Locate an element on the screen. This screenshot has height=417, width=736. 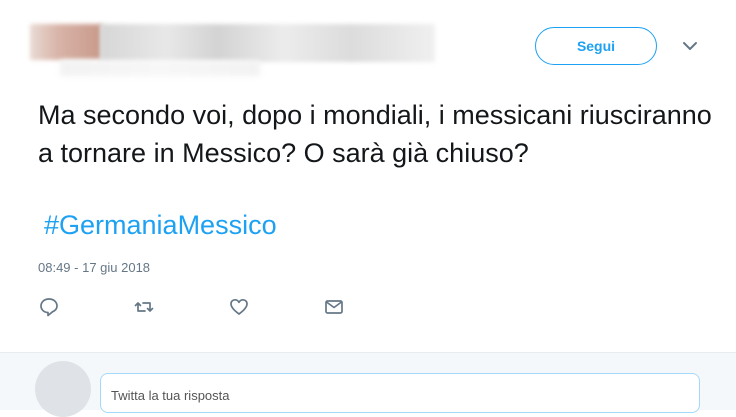
like-icon is located at coordinates (239, 307).